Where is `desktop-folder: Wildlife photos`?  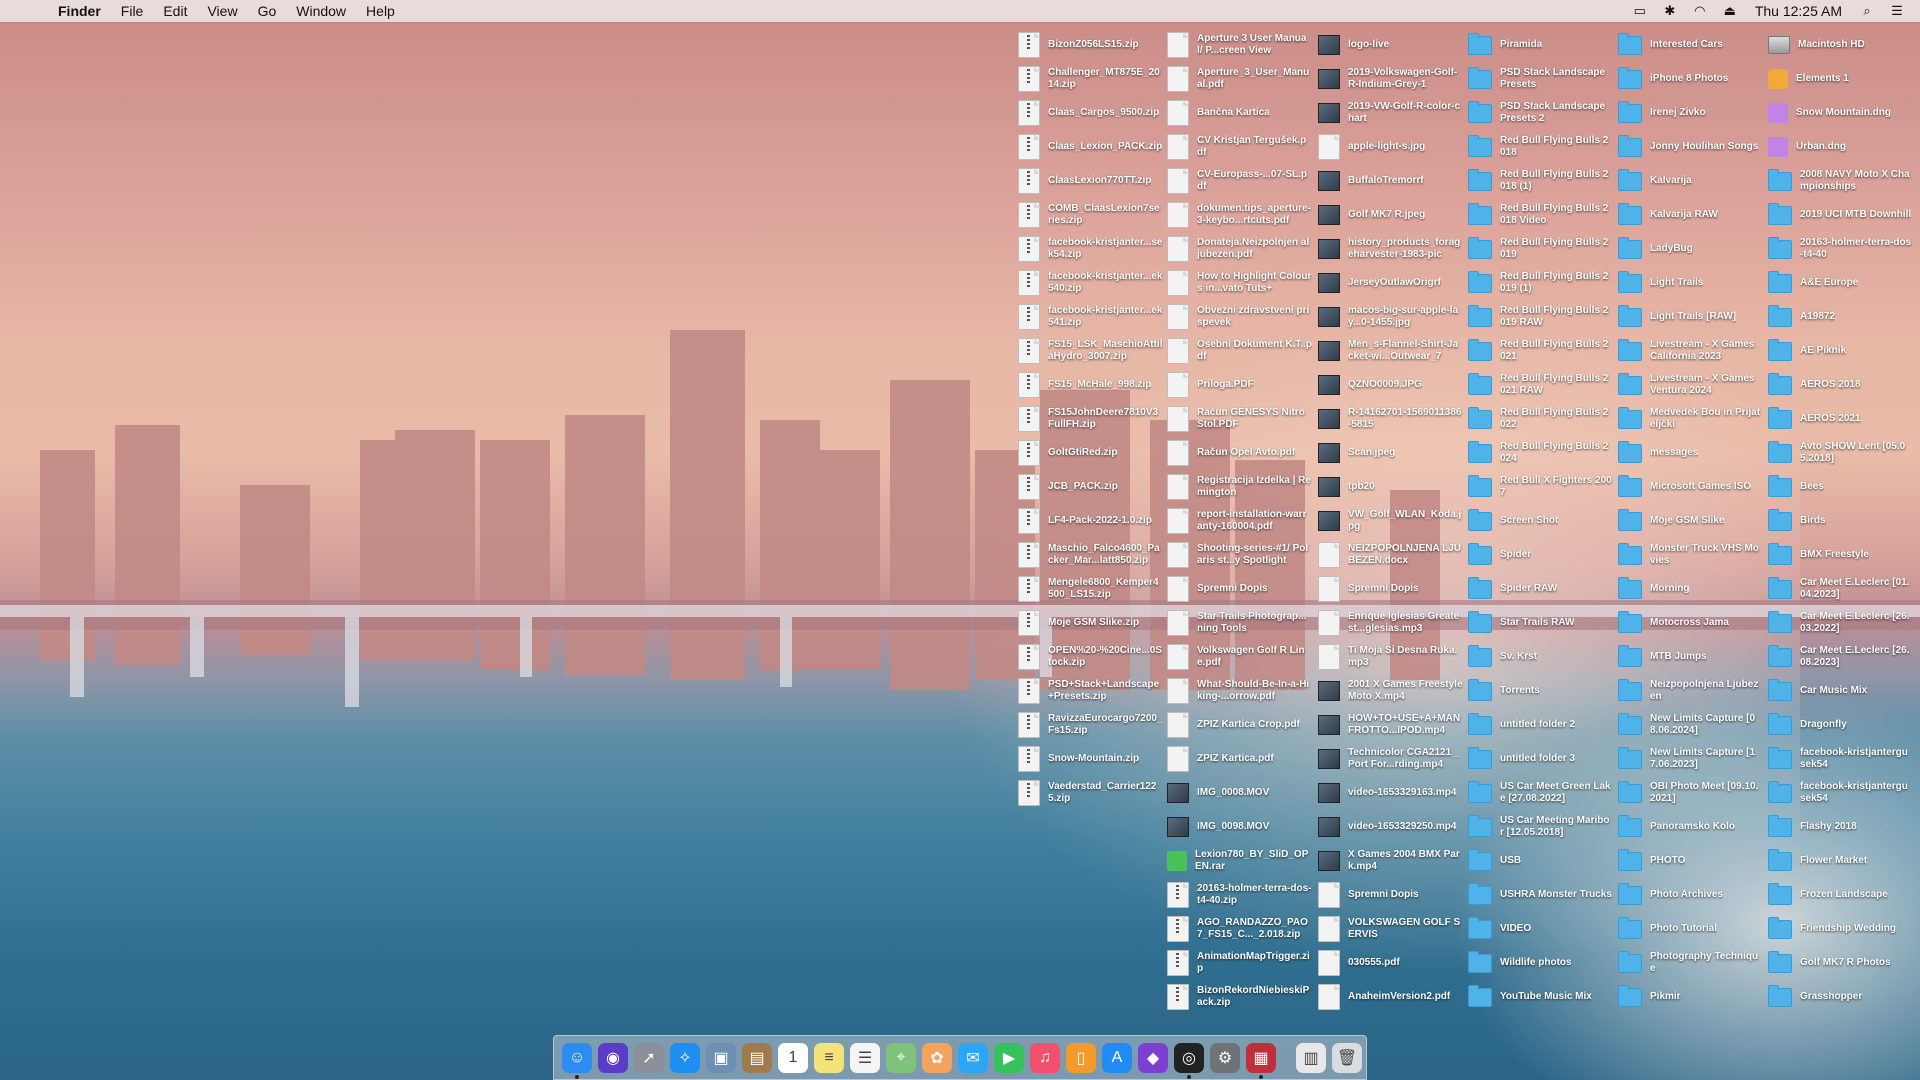
desktop-folder: Wildlife photos is located at coordinates (1540, 963).